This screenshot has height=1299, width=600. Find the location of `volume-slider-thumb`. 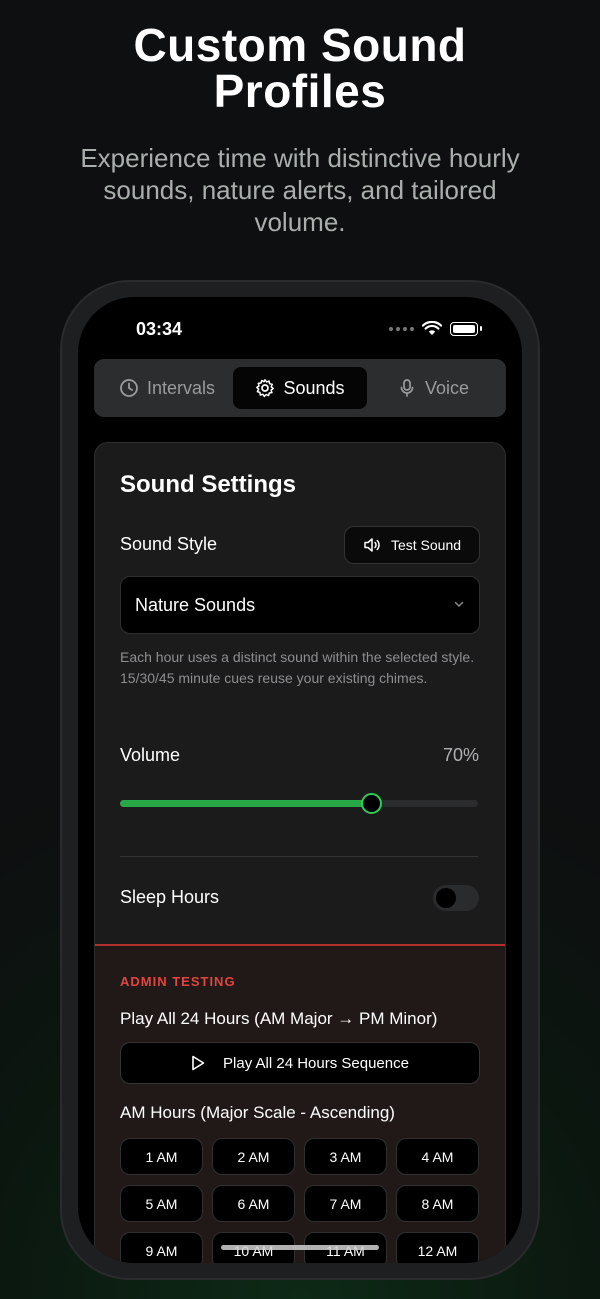

volume-slider-thumb is located at coordinates (371, 803).